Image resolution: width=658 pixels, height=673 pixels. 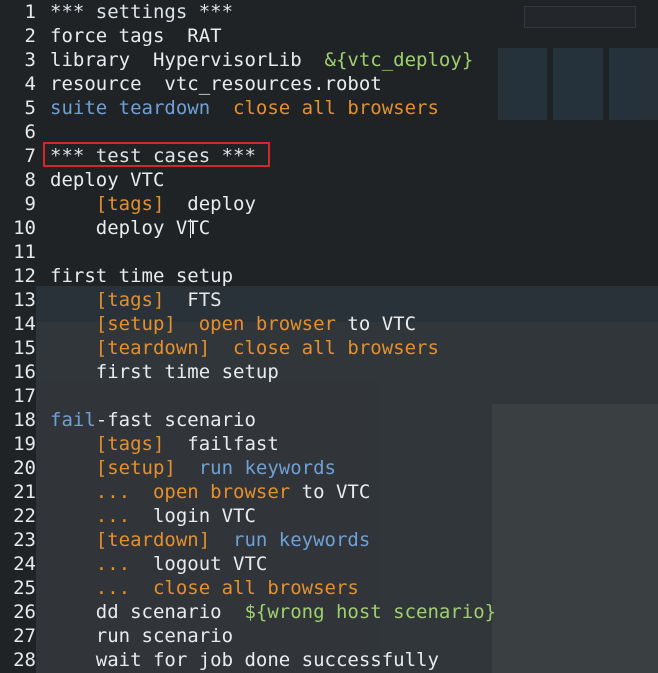 What do you see at coordinates (73, 420) in the screenshot?
I see `code-token: fail` at bounding box center [73, 420].